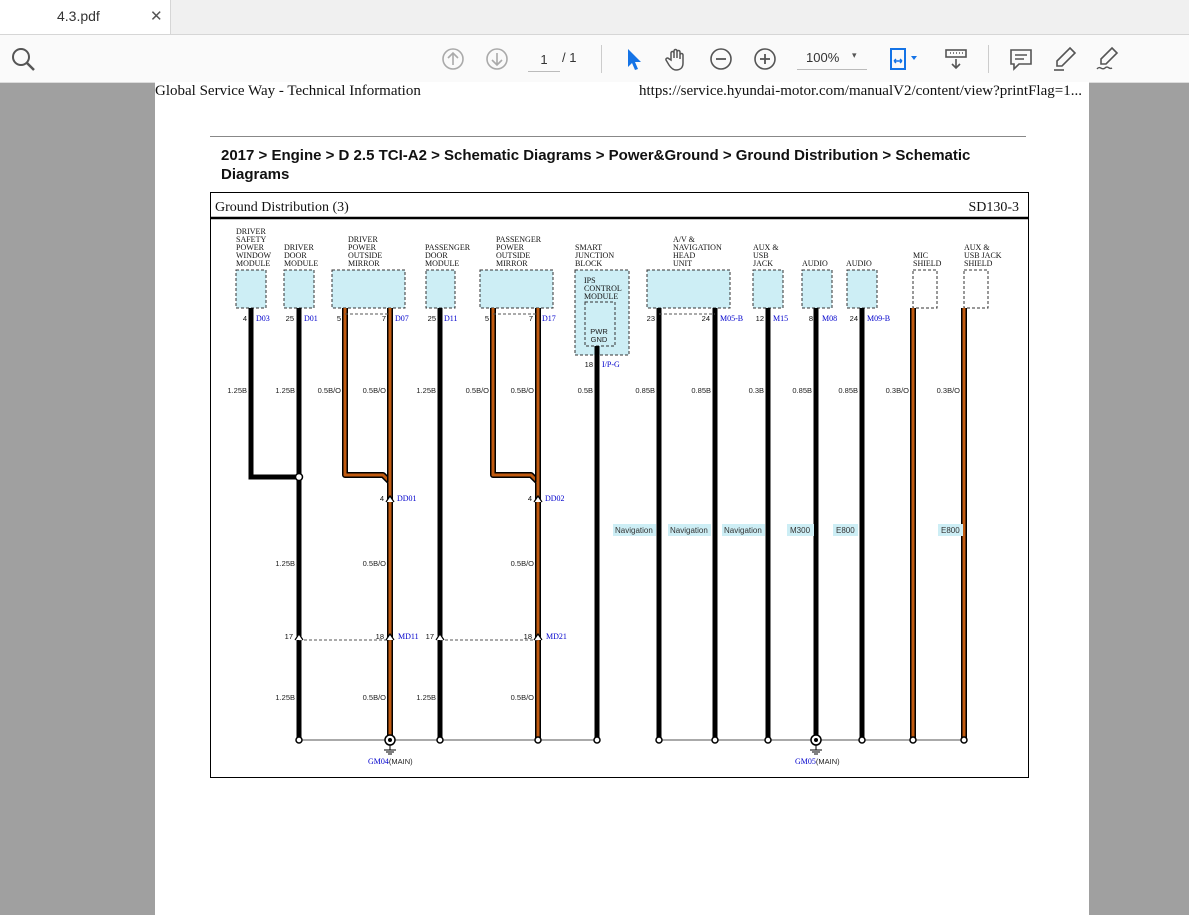  What do you see at coordinates (156, 16) in the screenshot?
I see `tab-close-icon: ✕` at bounding box center [156, 16].